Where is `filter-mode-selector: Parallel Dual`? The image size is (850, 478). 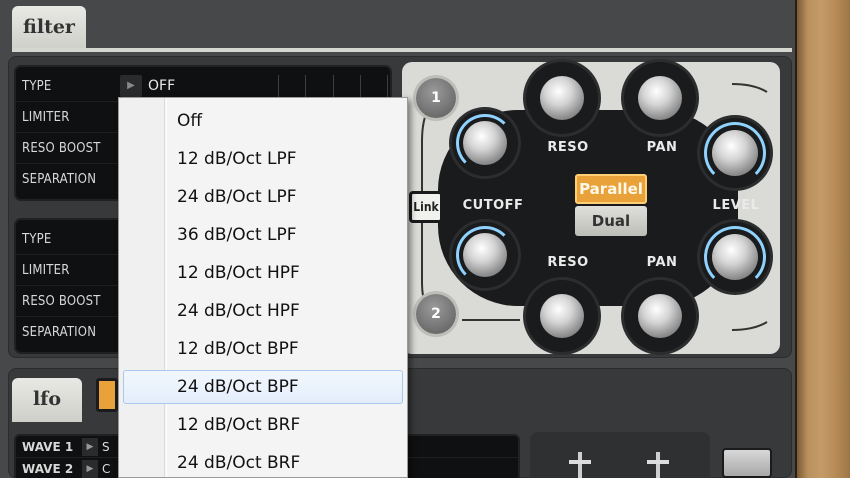 filter-mode-selector: Parallel Dual is located at coordinates (611, 206).